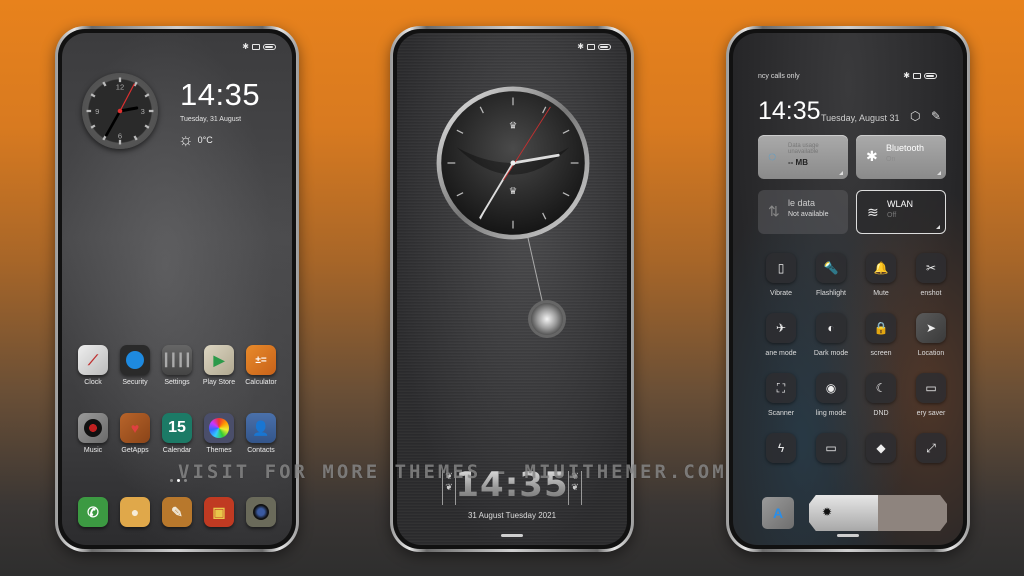 This screenshot has height=576, width=1024. I want to click on toggle-bell: 🔔 Mute, so click(881, 276).